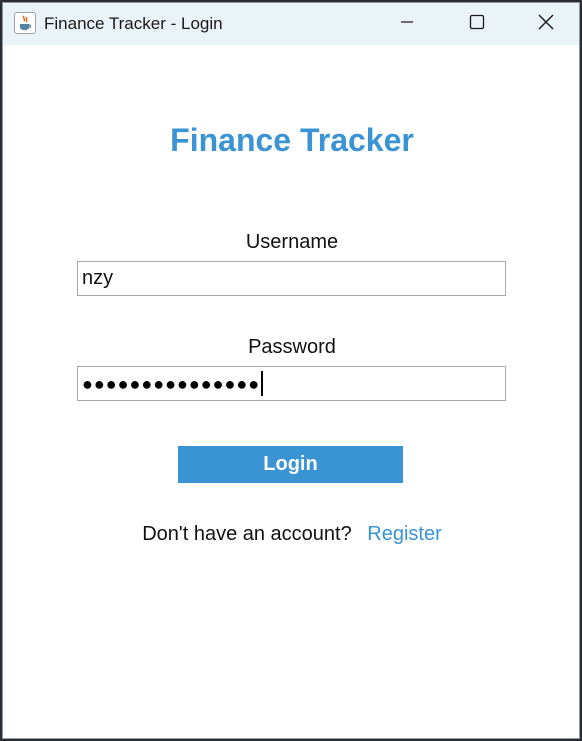 This screenshot has height=741, width=582. What do you see at coordinates (171, 383) in the screenshot?
I see `password-masked-value: ●●●●●●●●●●●●●●●` at bounding box center [171, 383].